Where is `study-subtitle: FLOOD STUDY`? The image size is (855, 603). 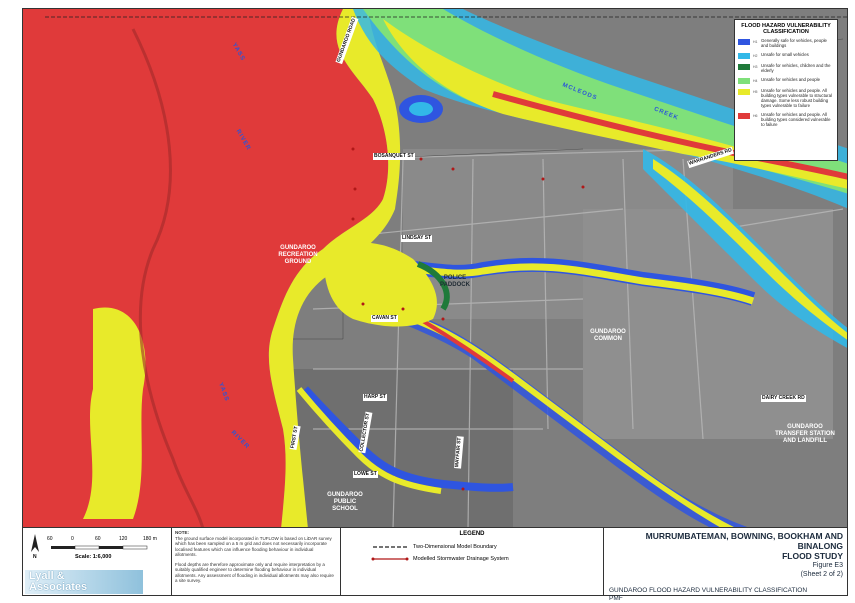 study-subtitle: FLOOD STUDY is located at coordinates (812, 556).